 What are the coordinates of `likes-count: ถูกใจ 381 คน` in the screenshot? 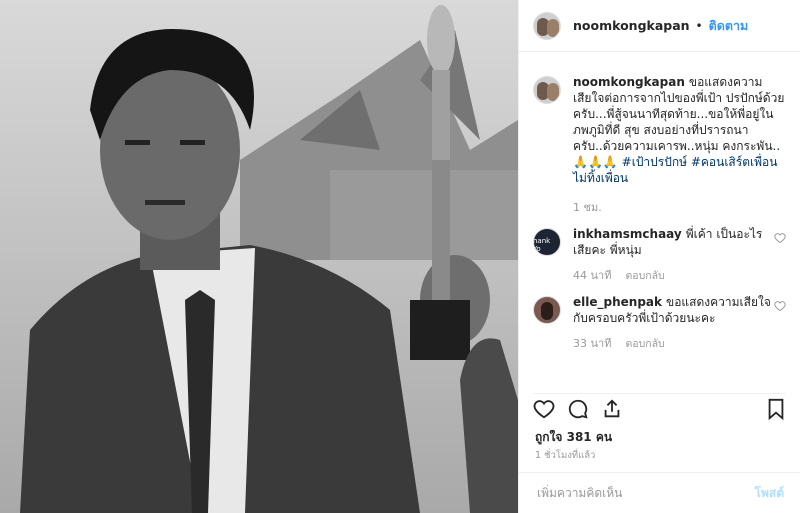 It's located at (573, 437).